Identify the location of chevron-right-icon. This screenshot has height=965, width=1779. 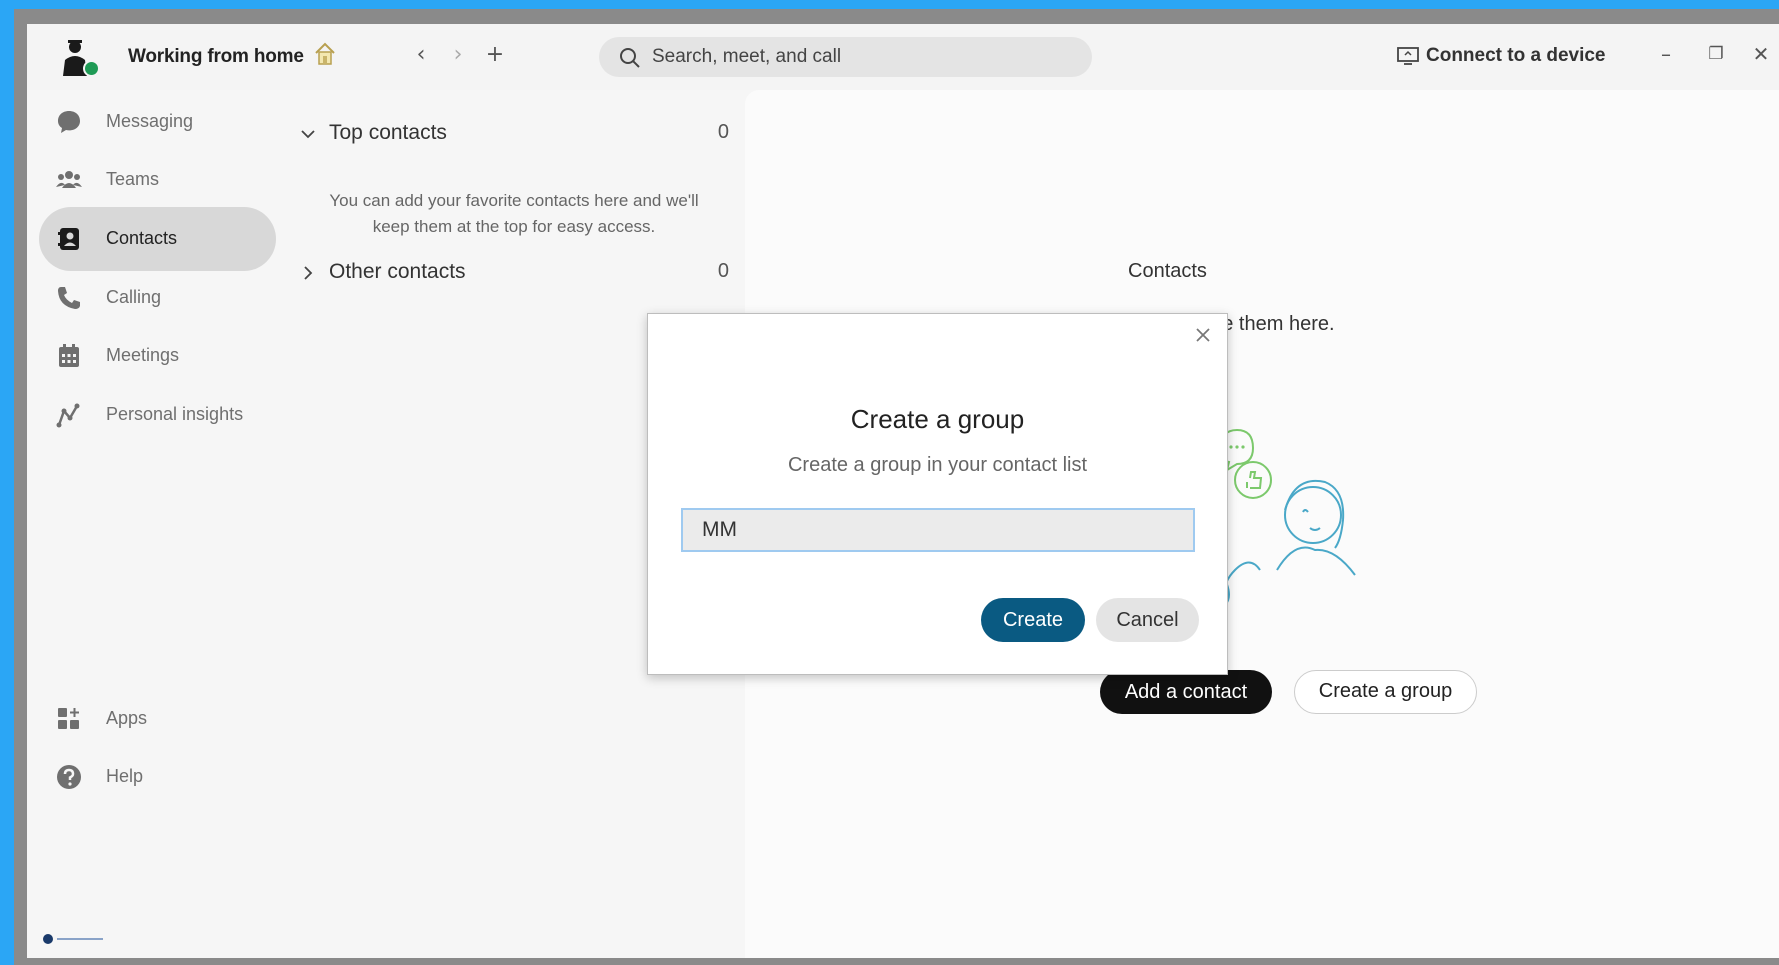
(308, 273).